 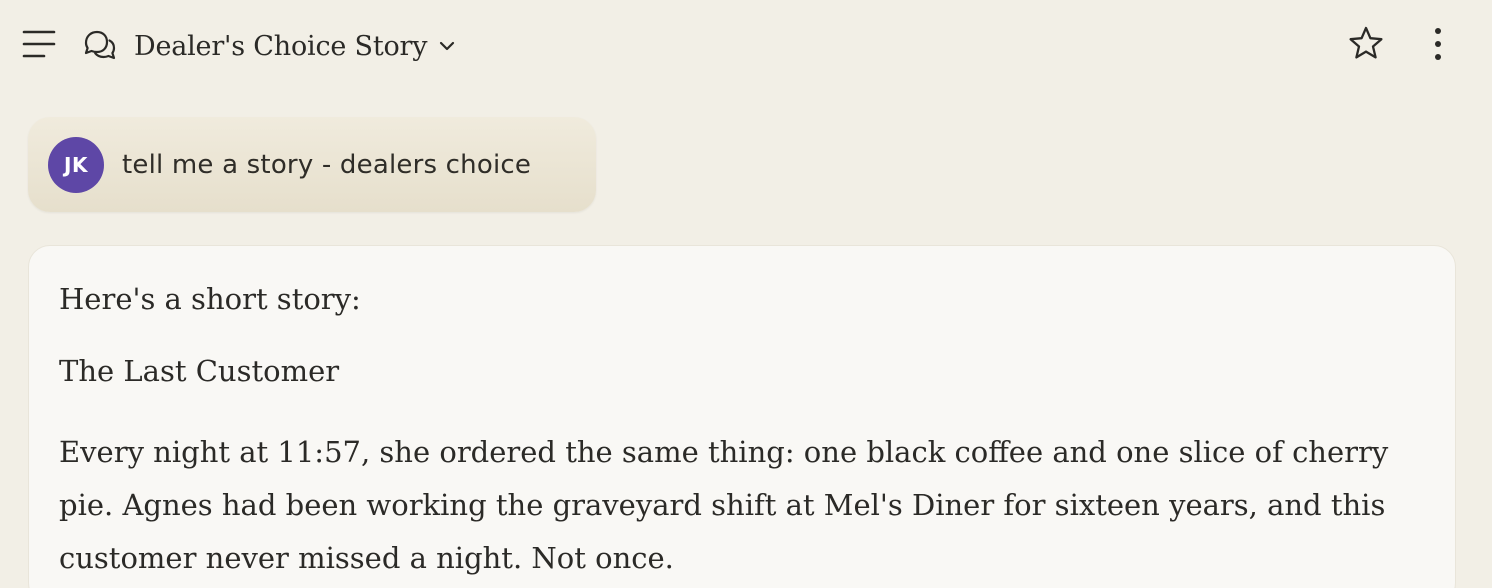 I want to click on menu-button, so click(x=40, y=44).